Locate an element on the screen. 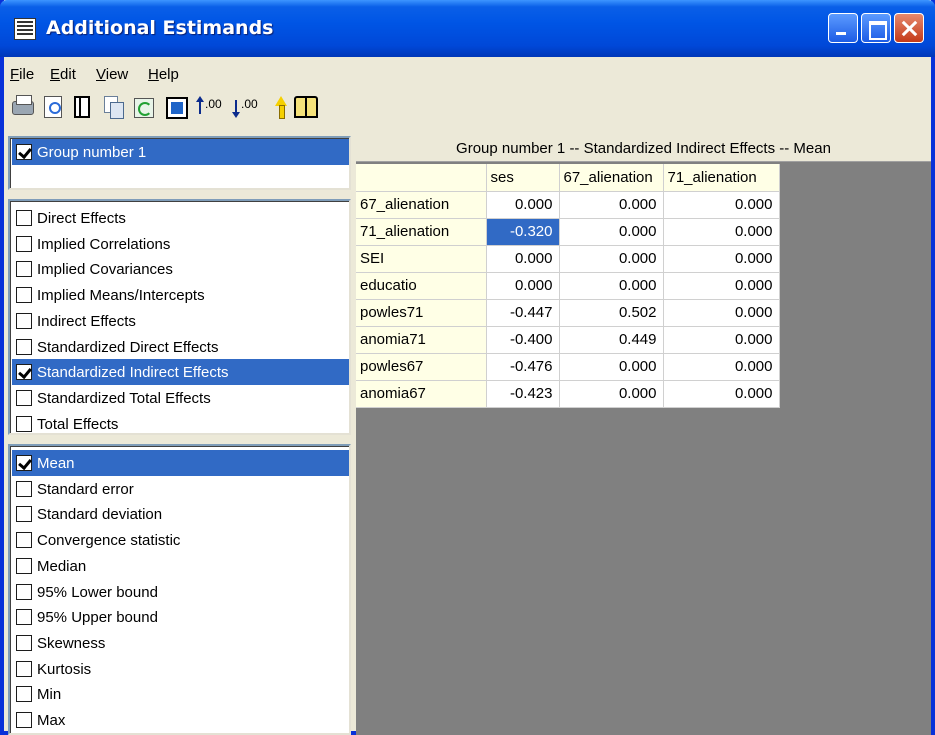 The width and height of the screenshot is (935, 735). statistic-item: Min is located at coordinates (180, 694).